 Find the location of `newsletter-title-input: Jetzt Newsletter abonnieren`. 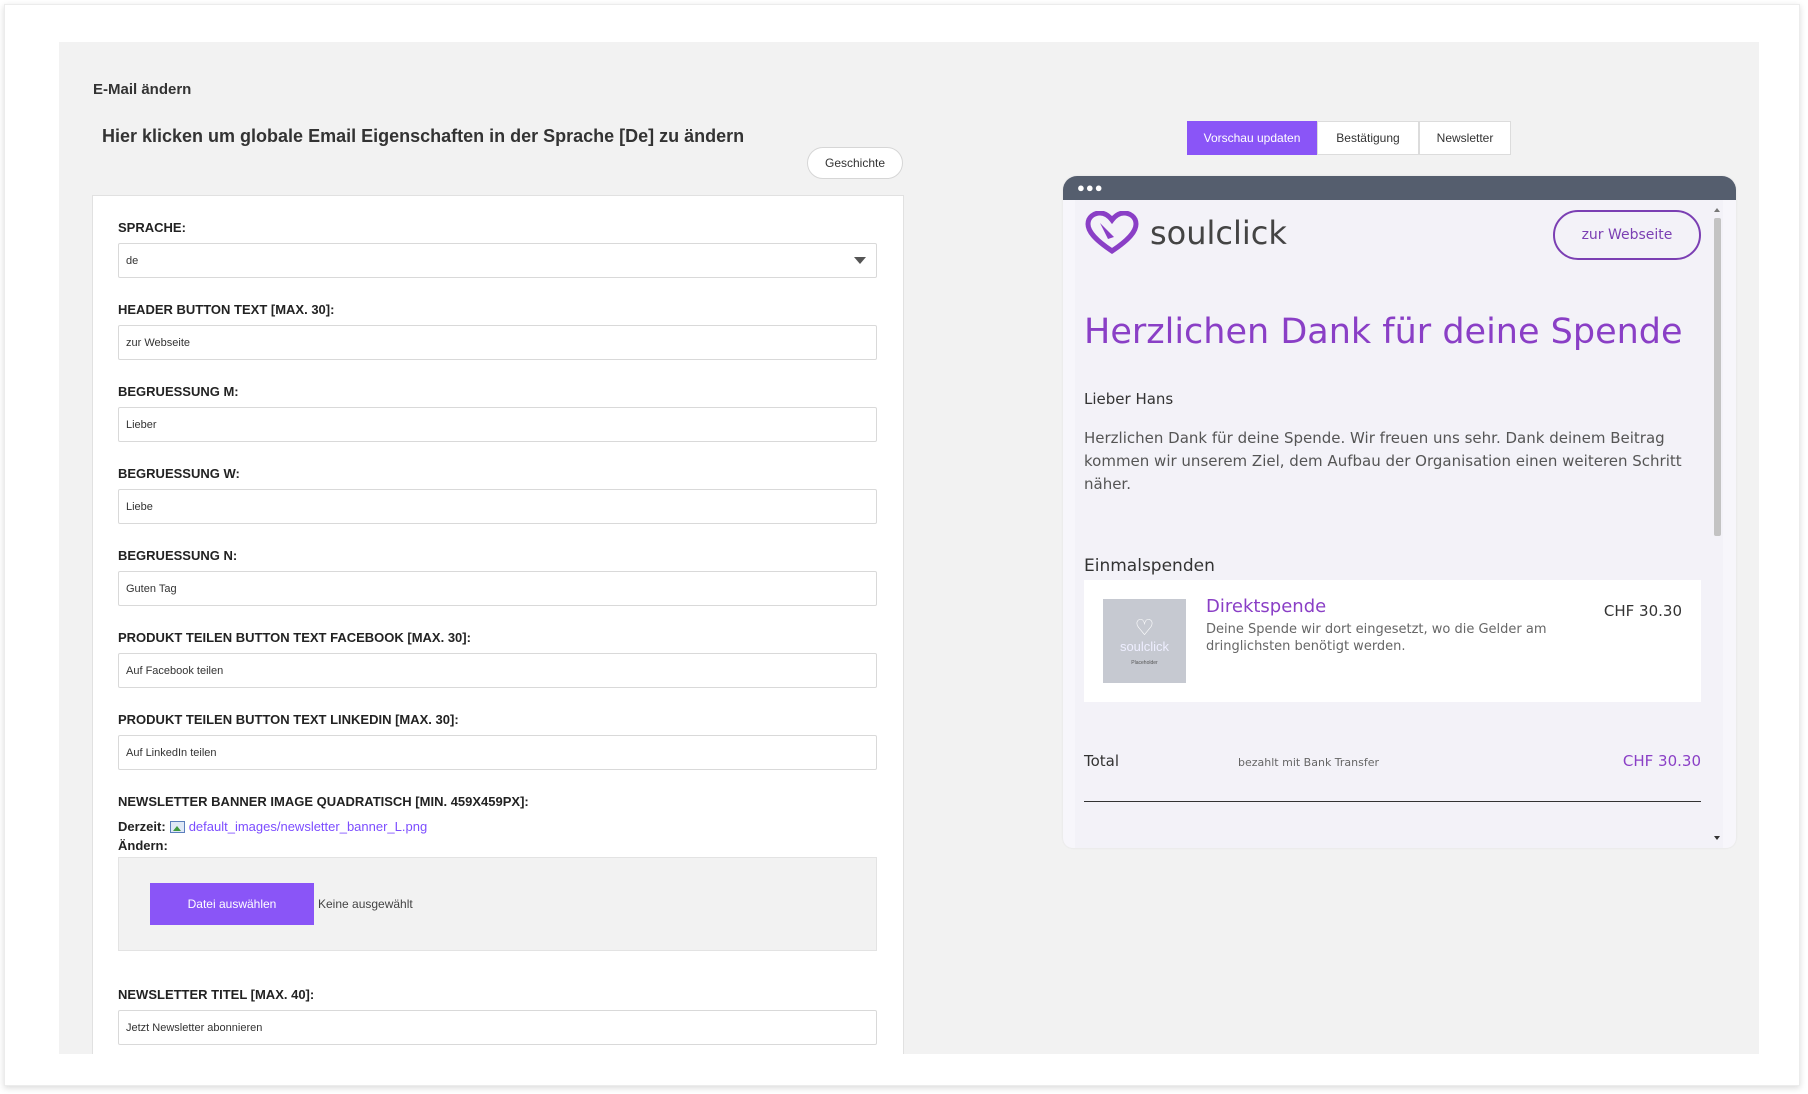

newsletter-title-input: Jetzt Newsletter abonnieren is located at coordinates (497, 1027).